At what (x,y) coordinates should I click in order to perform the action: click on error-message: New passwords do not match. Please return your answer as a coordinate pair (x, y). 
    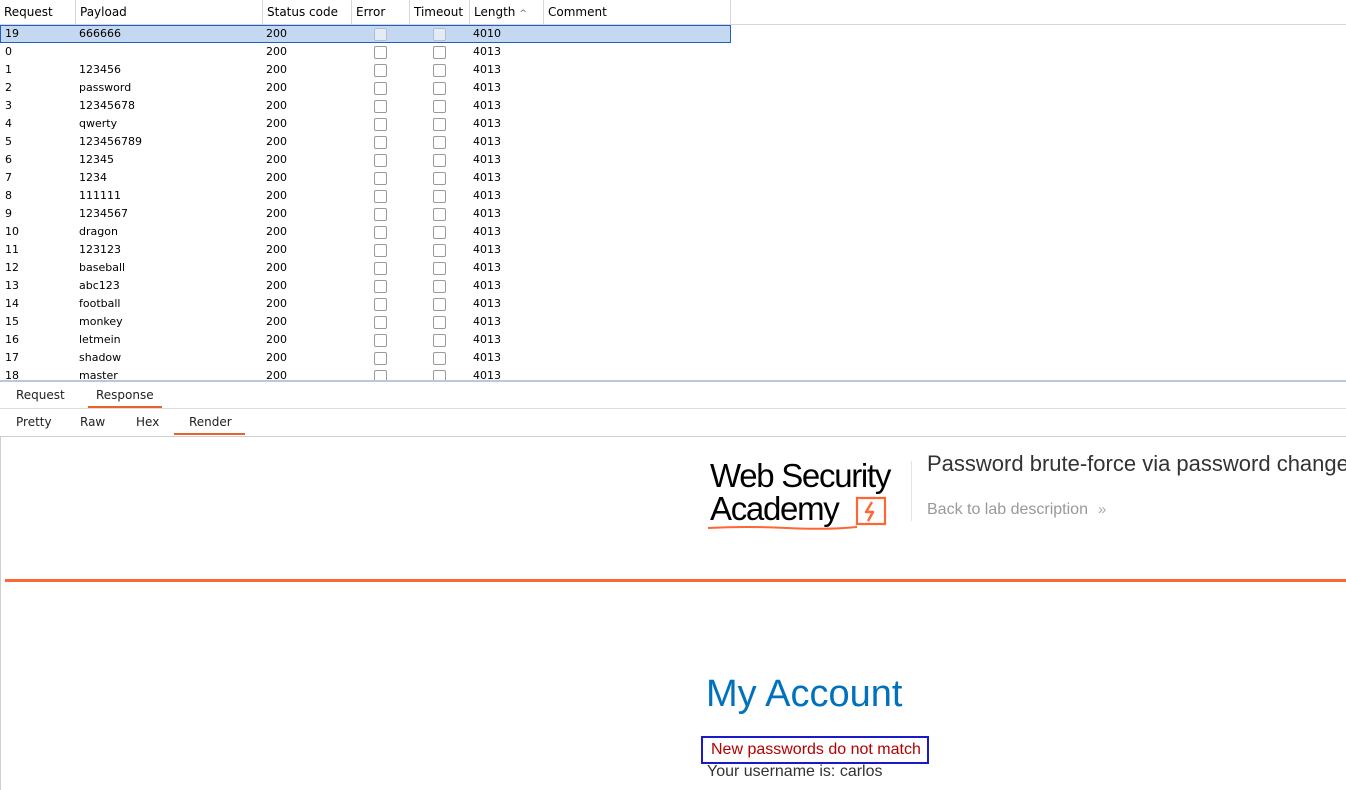
    Looking at the image, I should click on (815, 750).